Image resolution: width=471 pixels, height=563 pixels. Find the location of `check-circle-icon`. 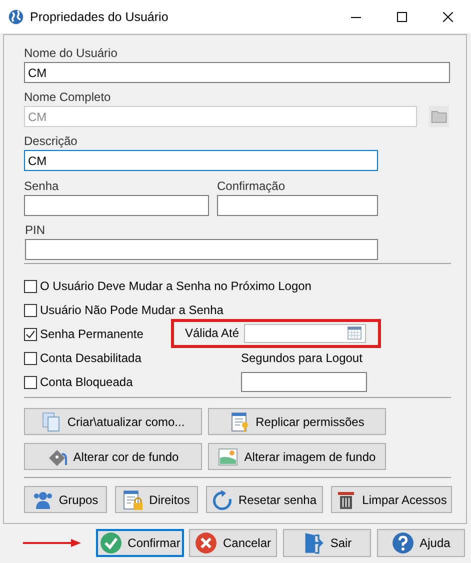

check-circle-icon is located at coordinates (111, 543).